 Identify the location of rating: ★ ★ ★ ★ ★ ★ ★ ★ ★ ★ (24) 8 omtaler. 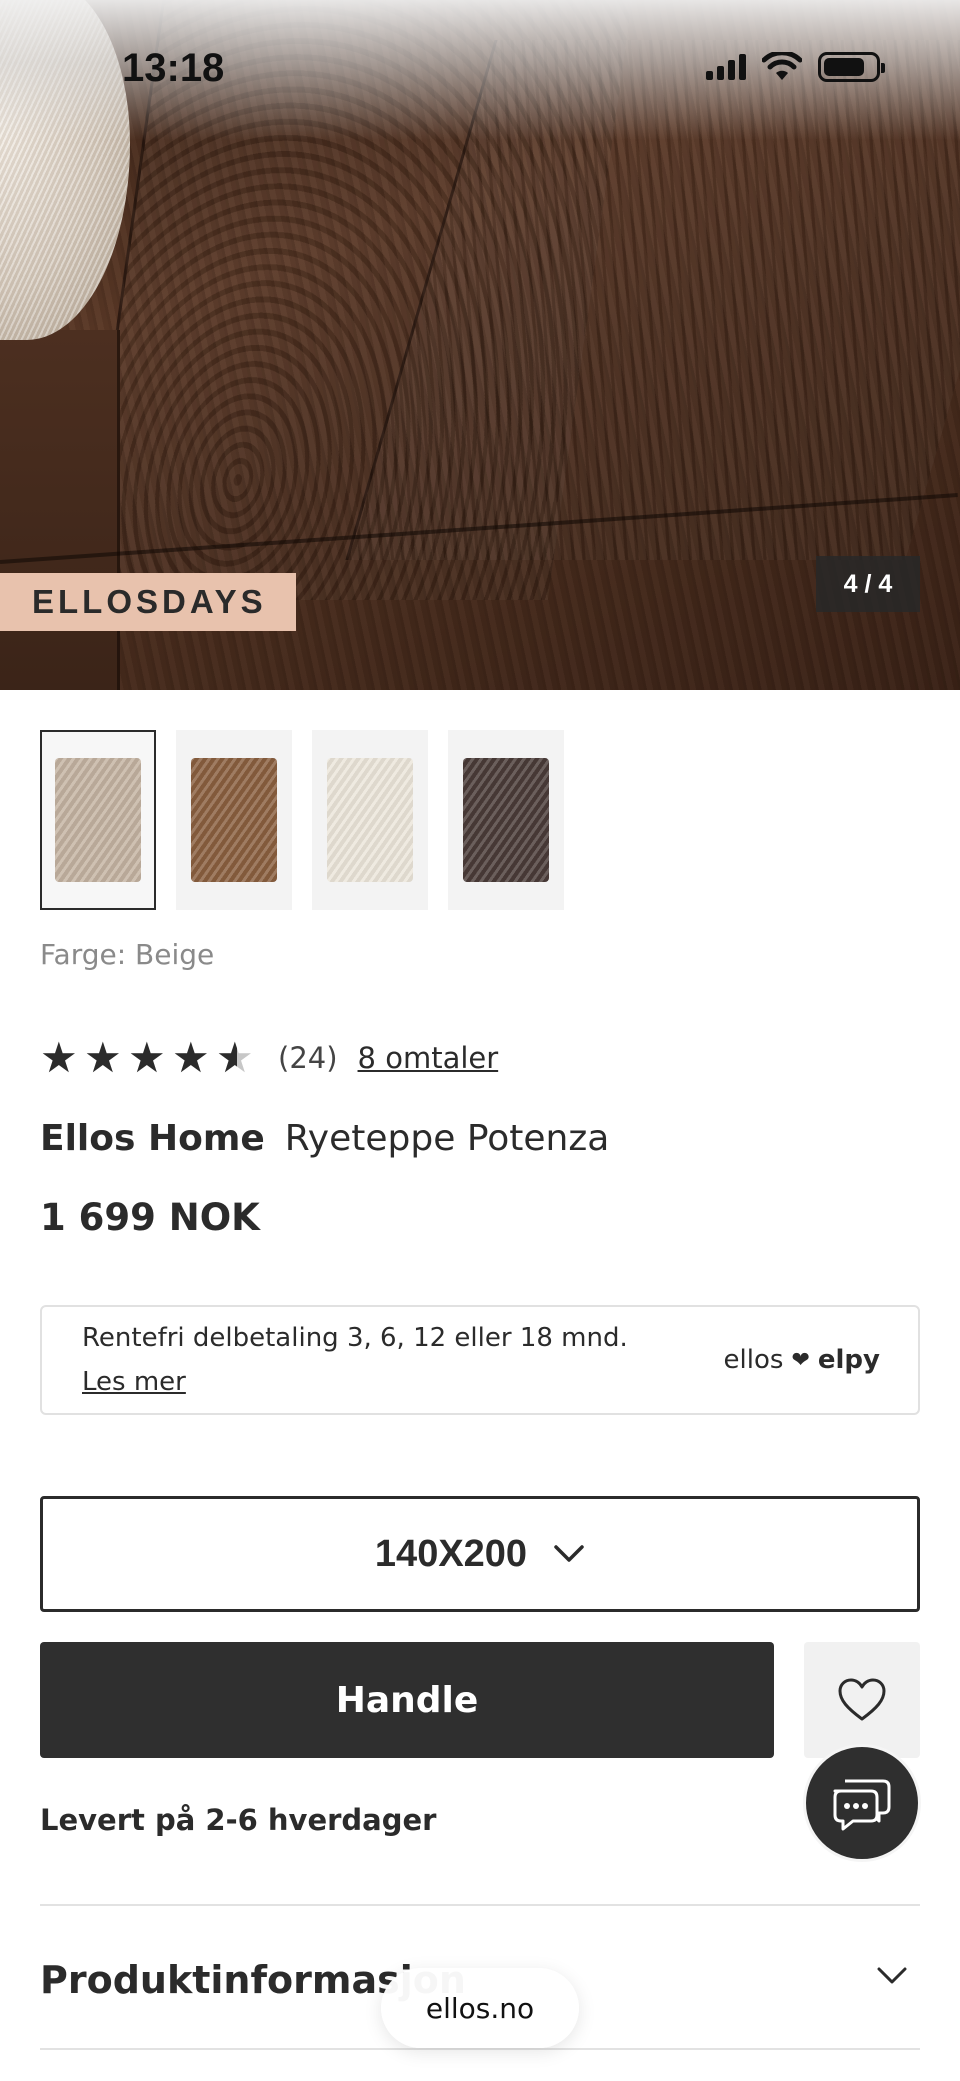
(269, 1058).